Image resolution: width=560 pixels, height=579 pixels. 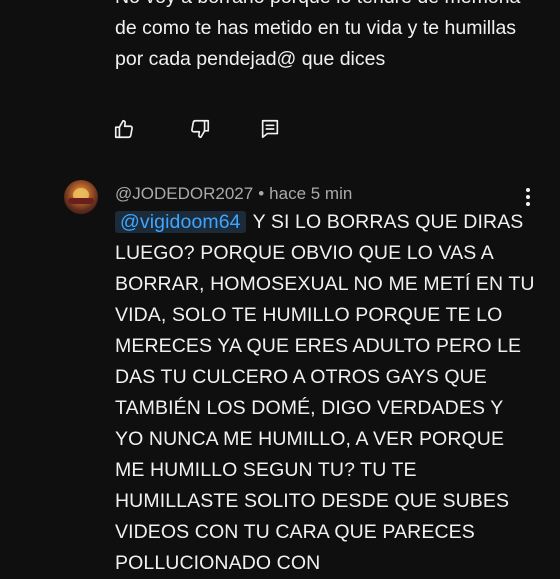 What do you see at coordinates (184, 193) in the screenshot?
I see `author-name: @JODEDOR2027` at bounding box center [184, 193].